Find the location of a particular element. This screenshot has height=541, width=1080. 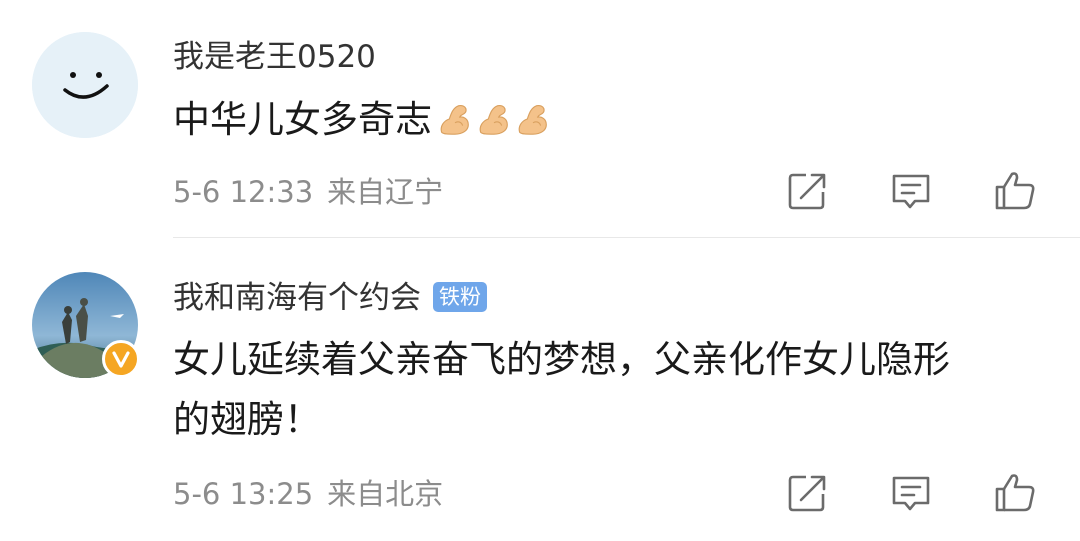

comment-text-line: 的翅膀！ is located at coordinates (247, 419).